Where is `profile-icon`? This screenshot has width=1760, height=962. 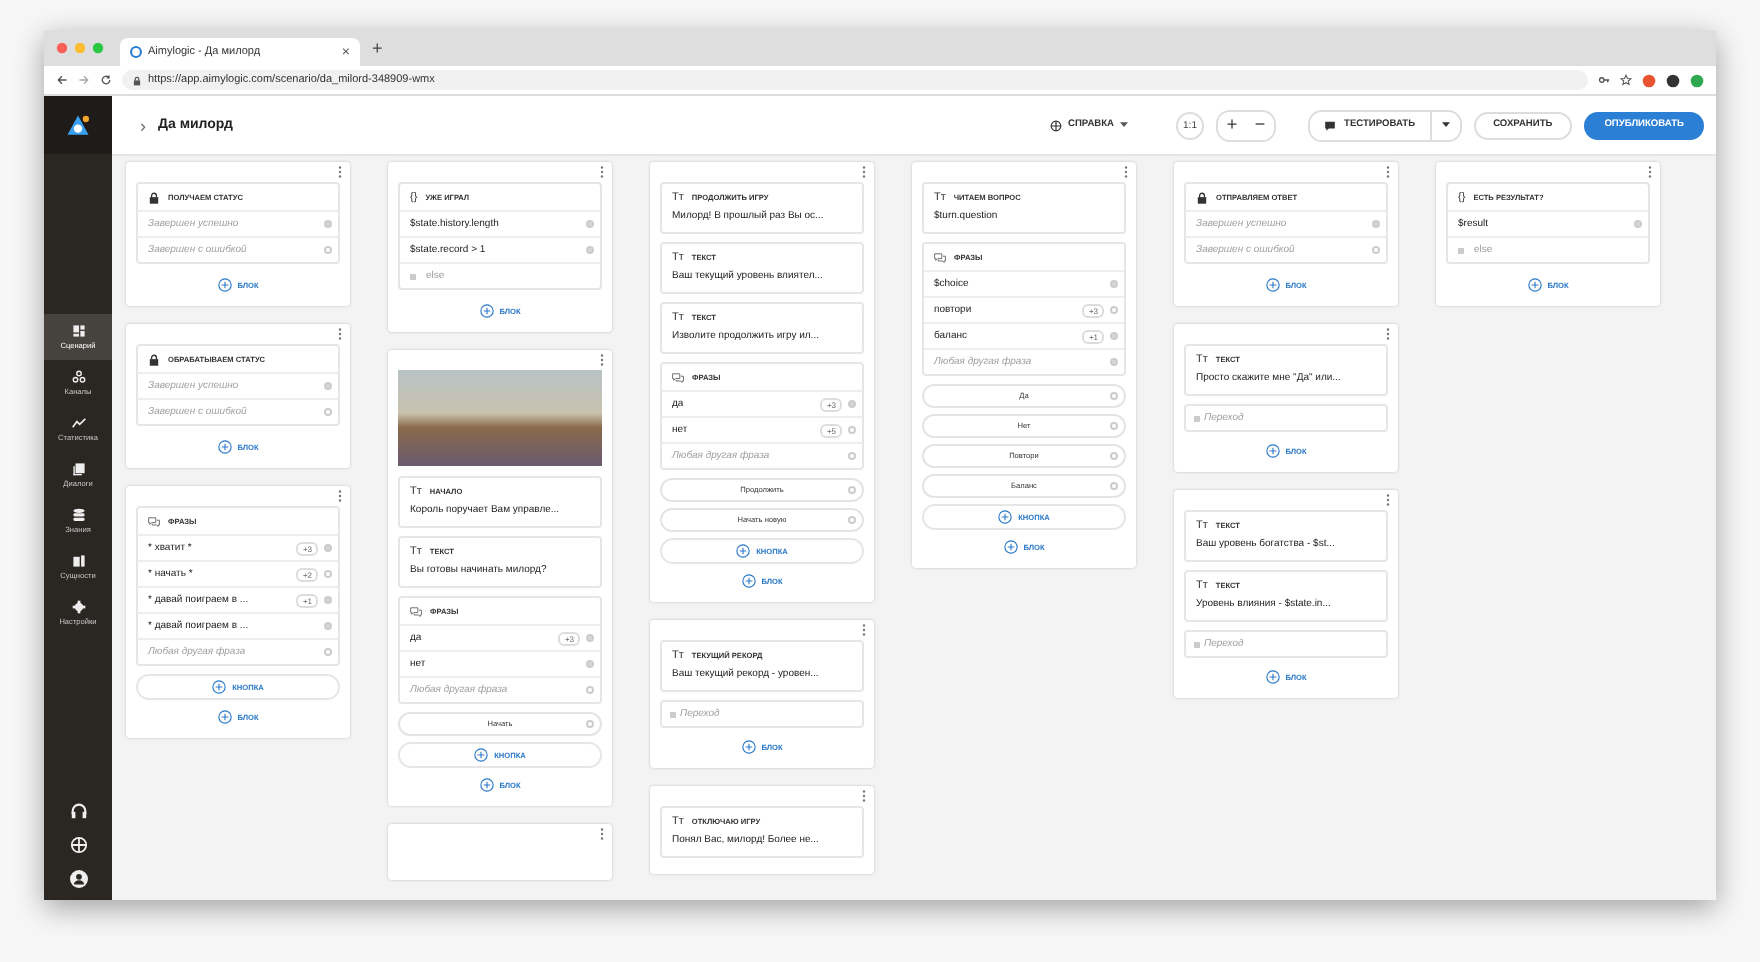
profile-icon is located at coordinates (1673, 80).